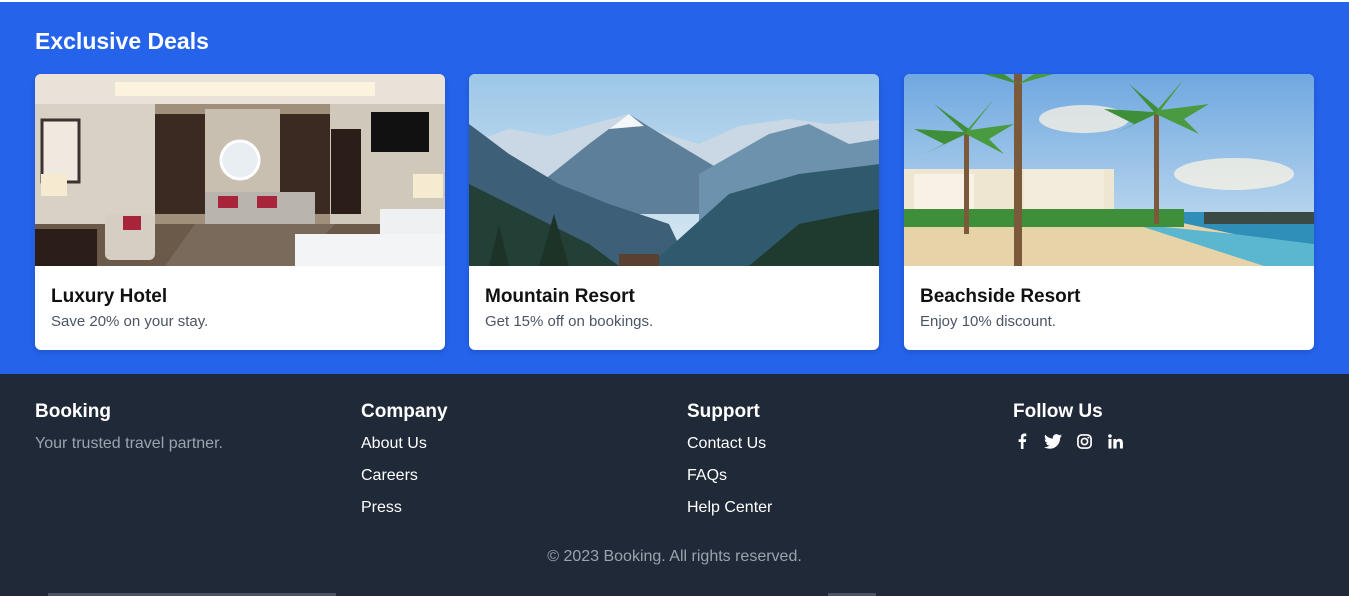 This screenshot has height=596, width=1349. What do you see at coordinates (109, 296) in the screenshot?
I see `card-title: Luxury Hotel` at bounding box center [109, 296].